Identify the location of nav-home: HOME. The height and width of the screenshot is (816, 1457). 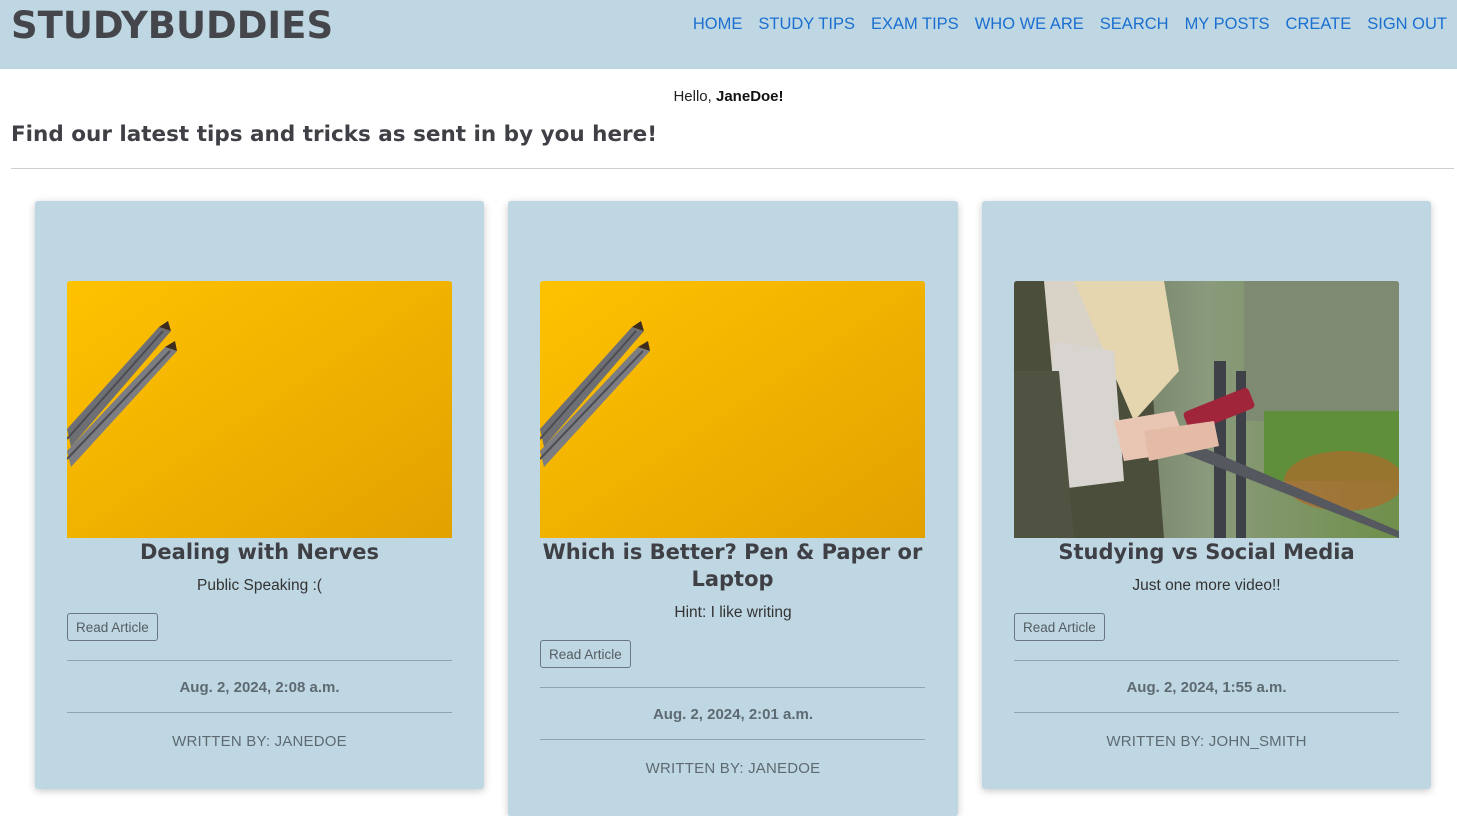
(718, 24).